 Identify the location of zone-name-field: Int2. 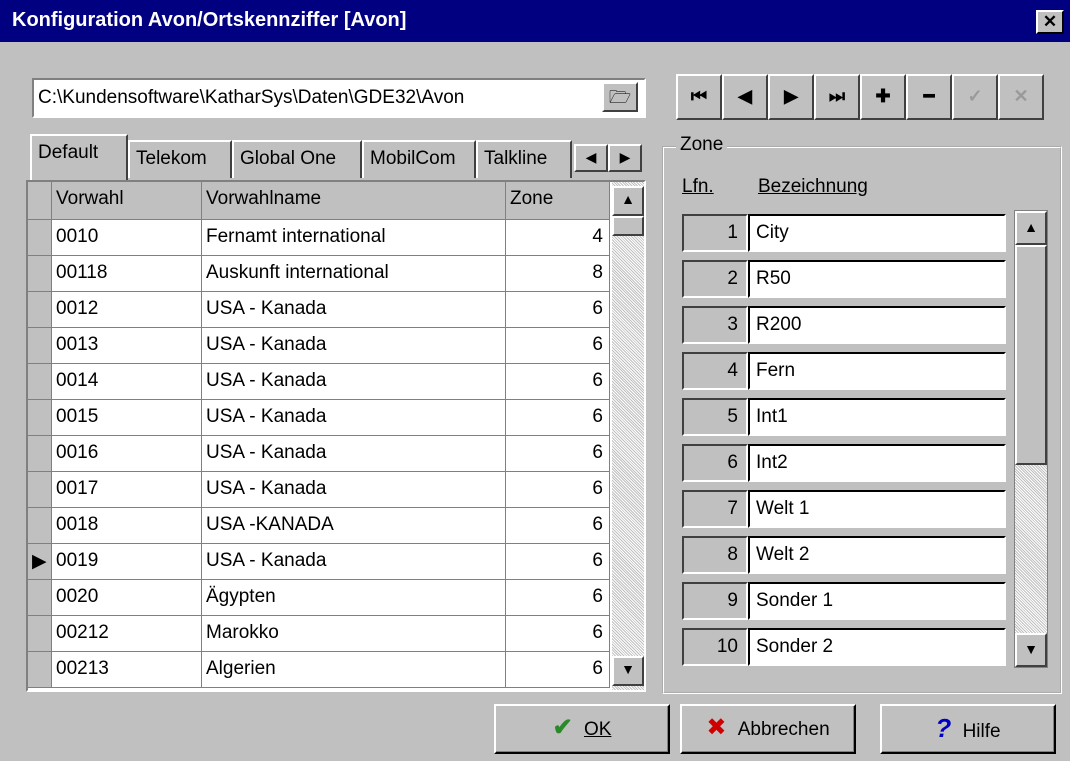
(877, 463).